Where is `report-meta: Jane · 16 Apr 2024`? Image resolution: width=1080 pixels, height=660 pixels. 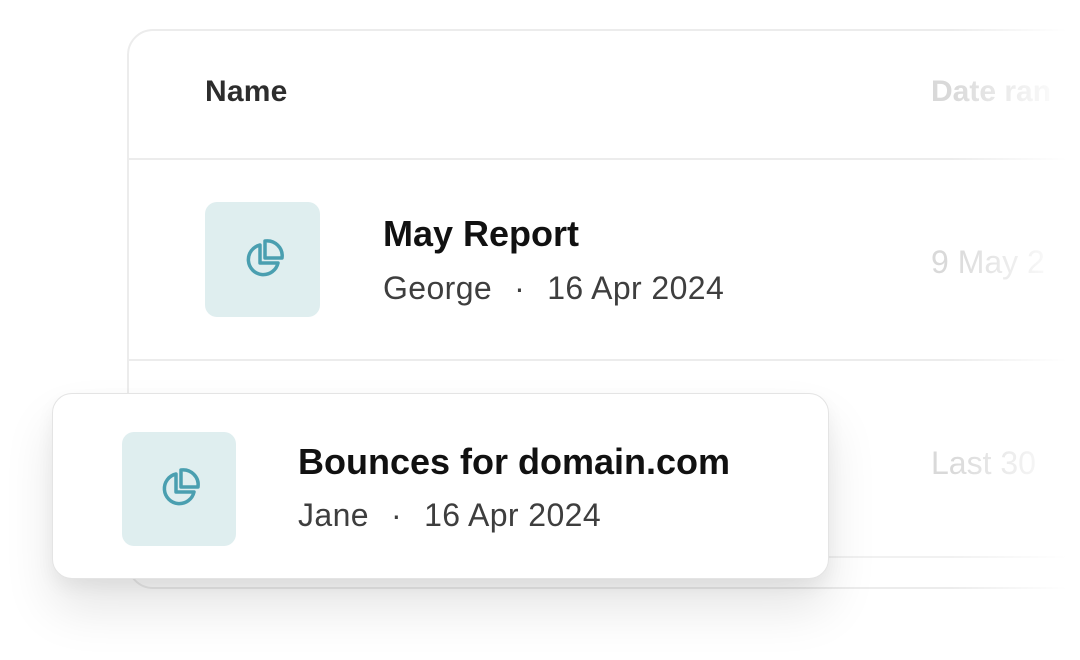 report-meta: Jane · 16 Apr 2024 is located at coordinates (449, 515).